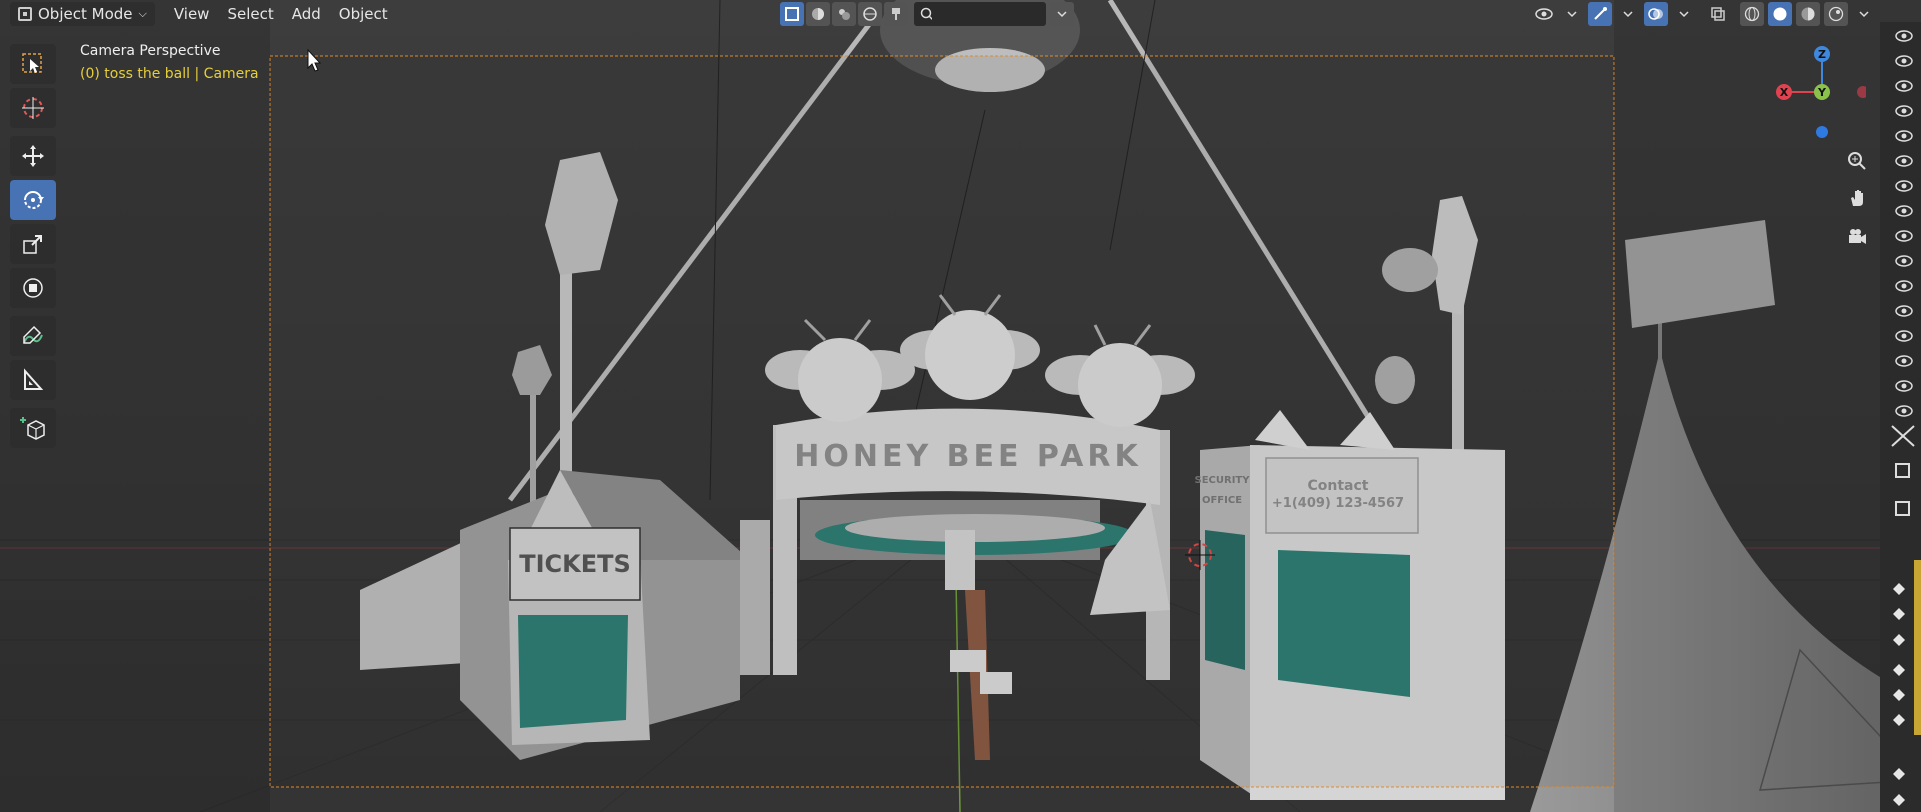  I want to click on menu-add: Add, so click(306, 14).